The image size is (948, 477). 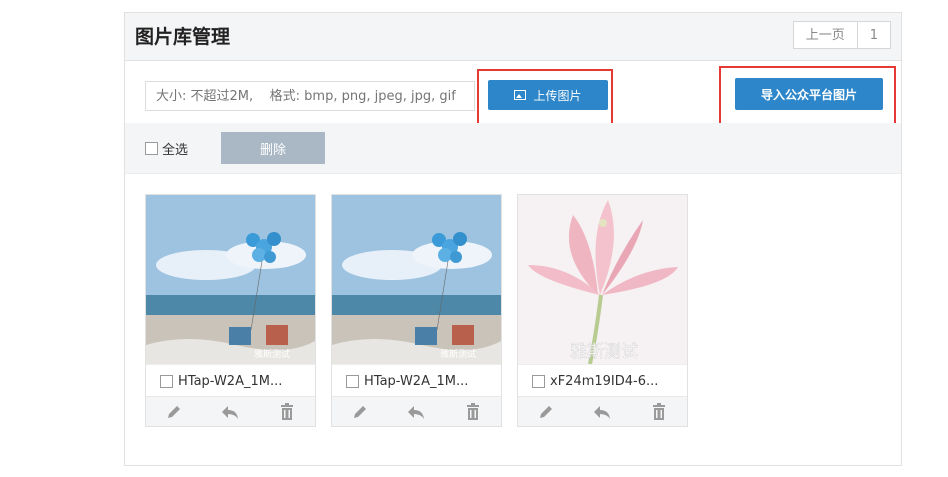 I want to click on delete-button: 删除, so click(x=273, y=148).